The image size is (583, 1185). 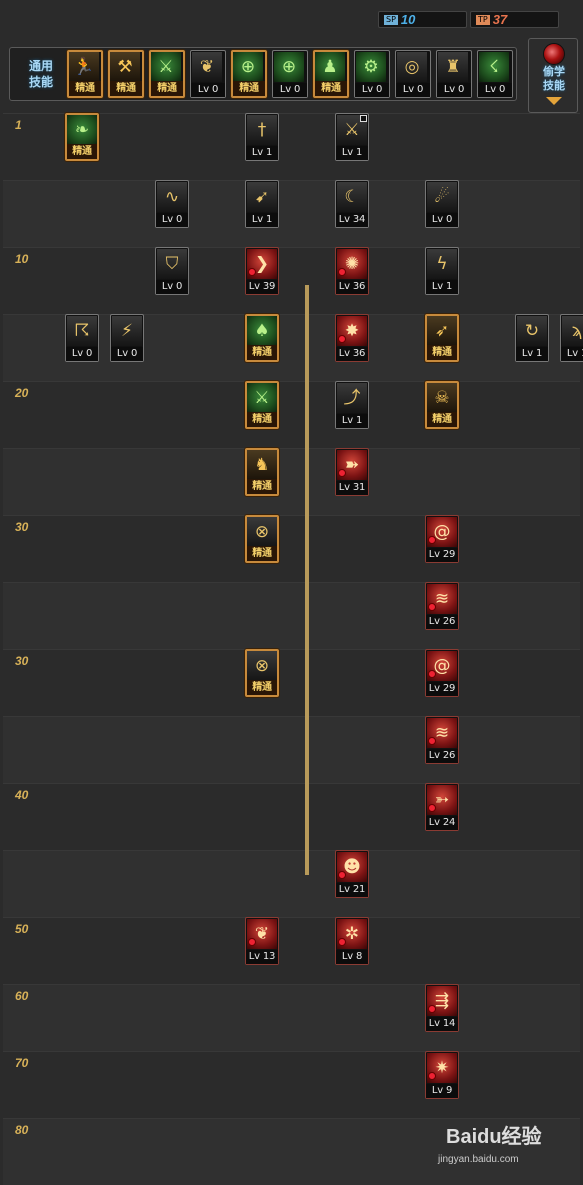 What do you see at coordinates (291, 816) in the screenshot?
I see `tree-row: 40` at bounding box center [291, 816].